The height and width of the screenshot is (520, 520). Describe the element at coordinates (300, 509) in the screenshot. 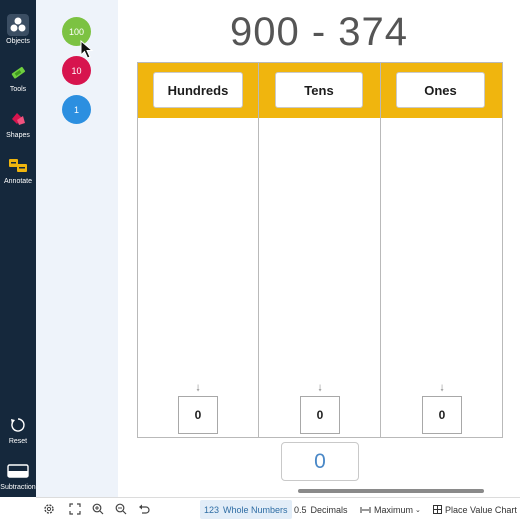

I see `decimals-code: 0.5` at that location.